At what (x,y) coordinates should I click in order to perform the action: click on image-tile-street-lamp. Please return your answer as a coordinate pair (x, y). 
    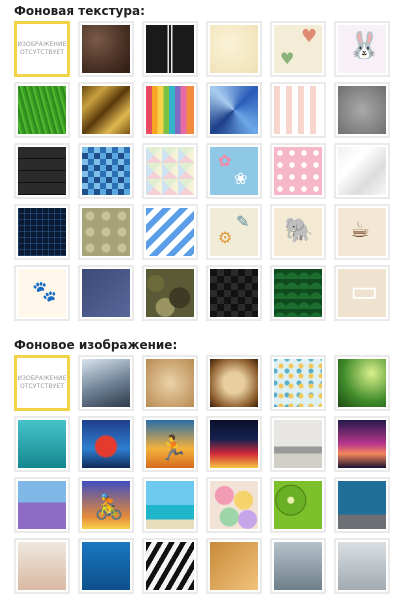
    Looking at the image, I should click on (362, 566).